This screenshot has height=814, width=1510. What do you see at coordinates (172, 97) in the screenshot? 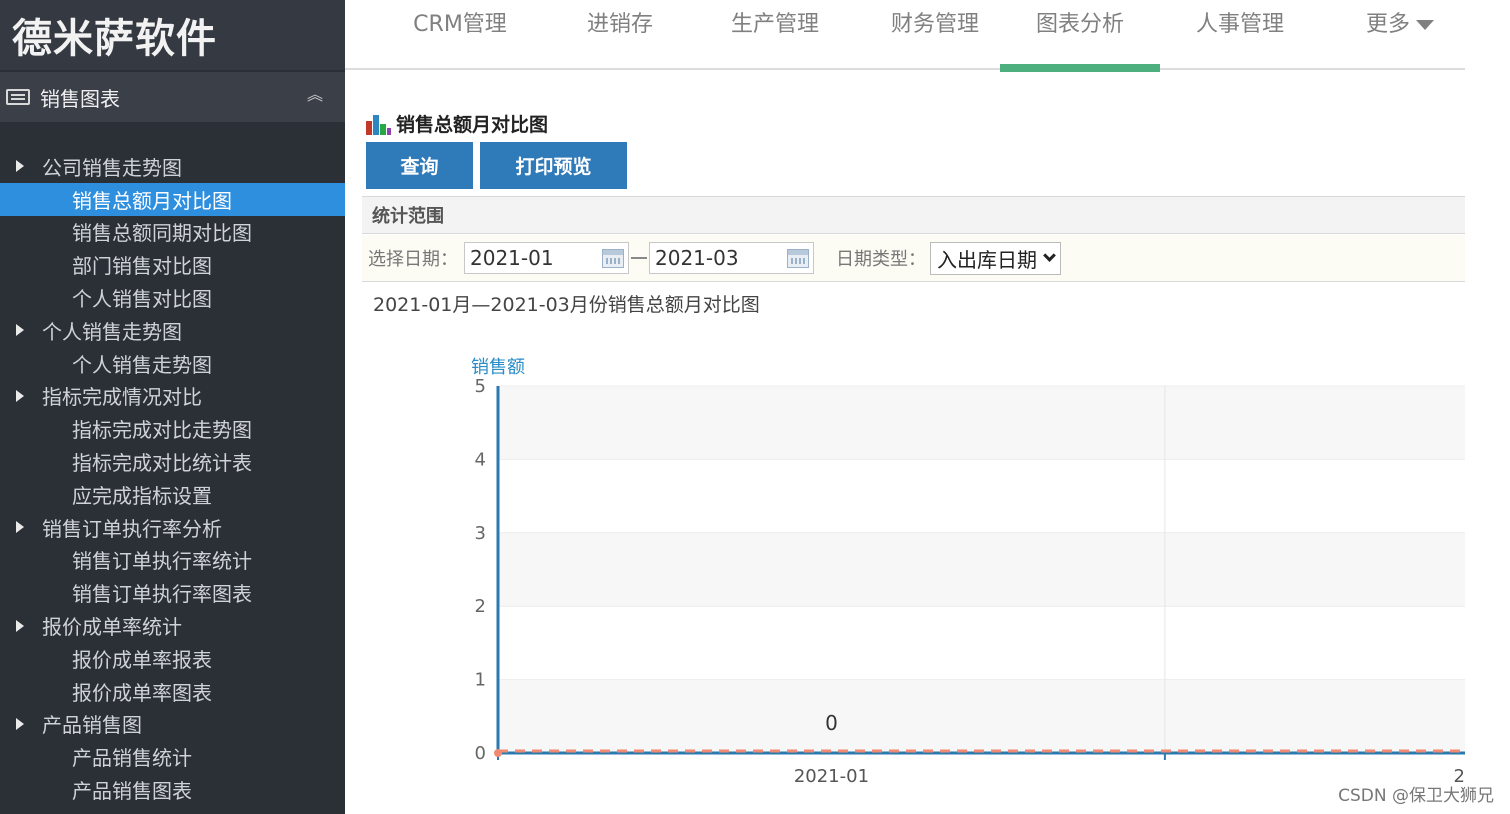
I see `sidebar-section-header: 销售图表 ︽` at bounding box center [172, 97].